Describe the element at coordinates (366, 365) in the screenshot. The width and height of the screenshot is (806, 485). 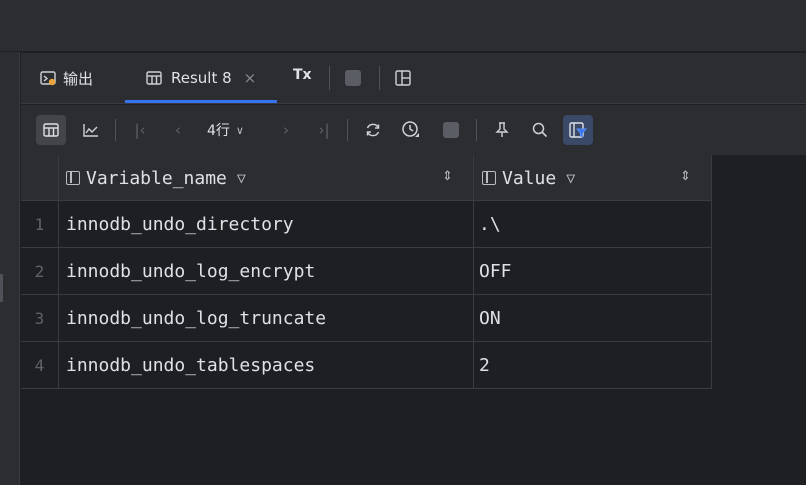
I see `table-row: 4 innodb_undo_tablespaces 2` at that location.